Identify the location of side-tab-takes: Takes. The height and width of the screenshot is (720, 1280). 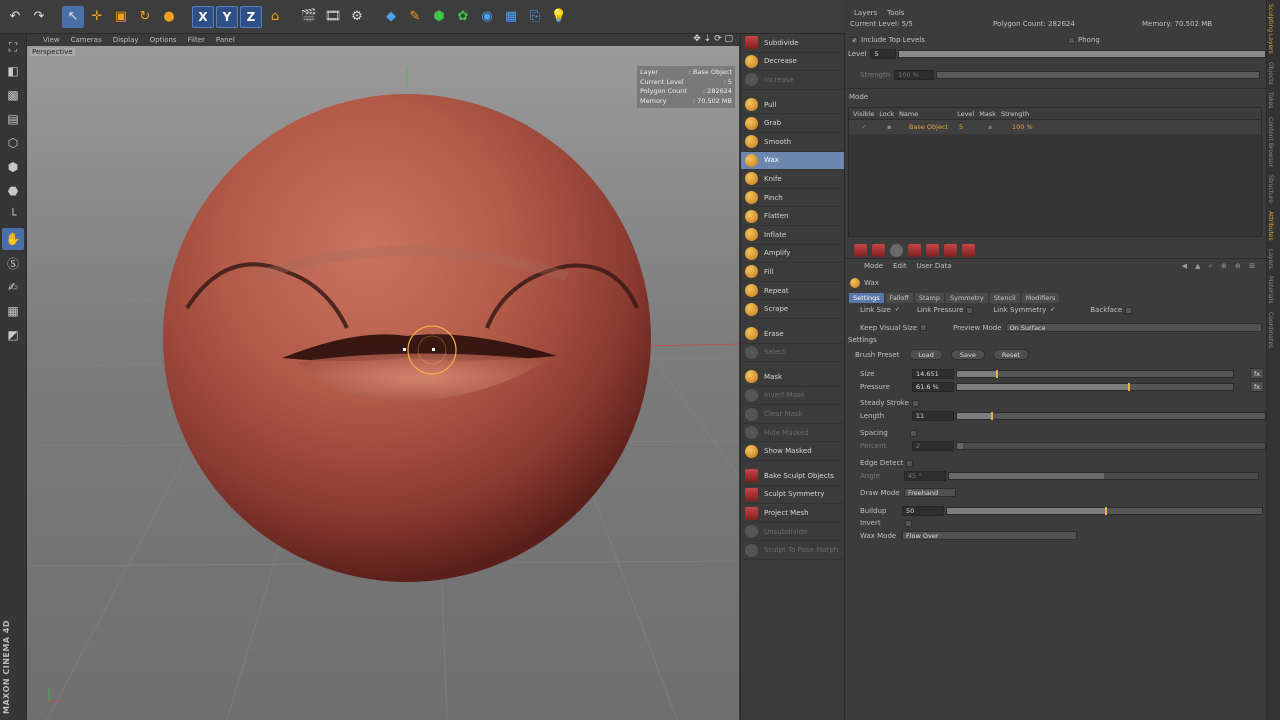
(1270, 100).